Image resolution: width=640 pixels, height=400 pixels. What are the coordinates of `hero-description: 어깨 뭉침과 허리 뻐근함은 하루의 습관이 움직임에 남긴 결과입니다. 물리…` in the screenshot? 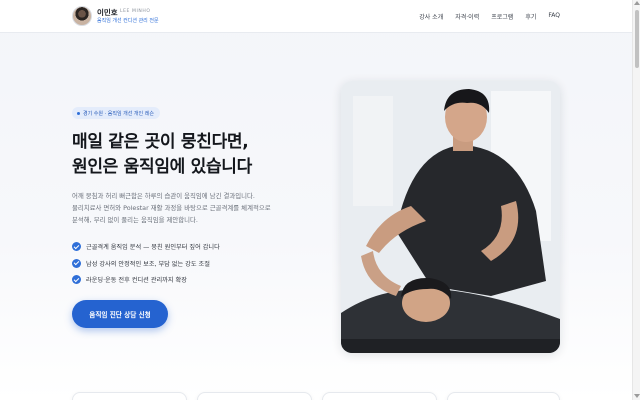 It's located at (171, 208).